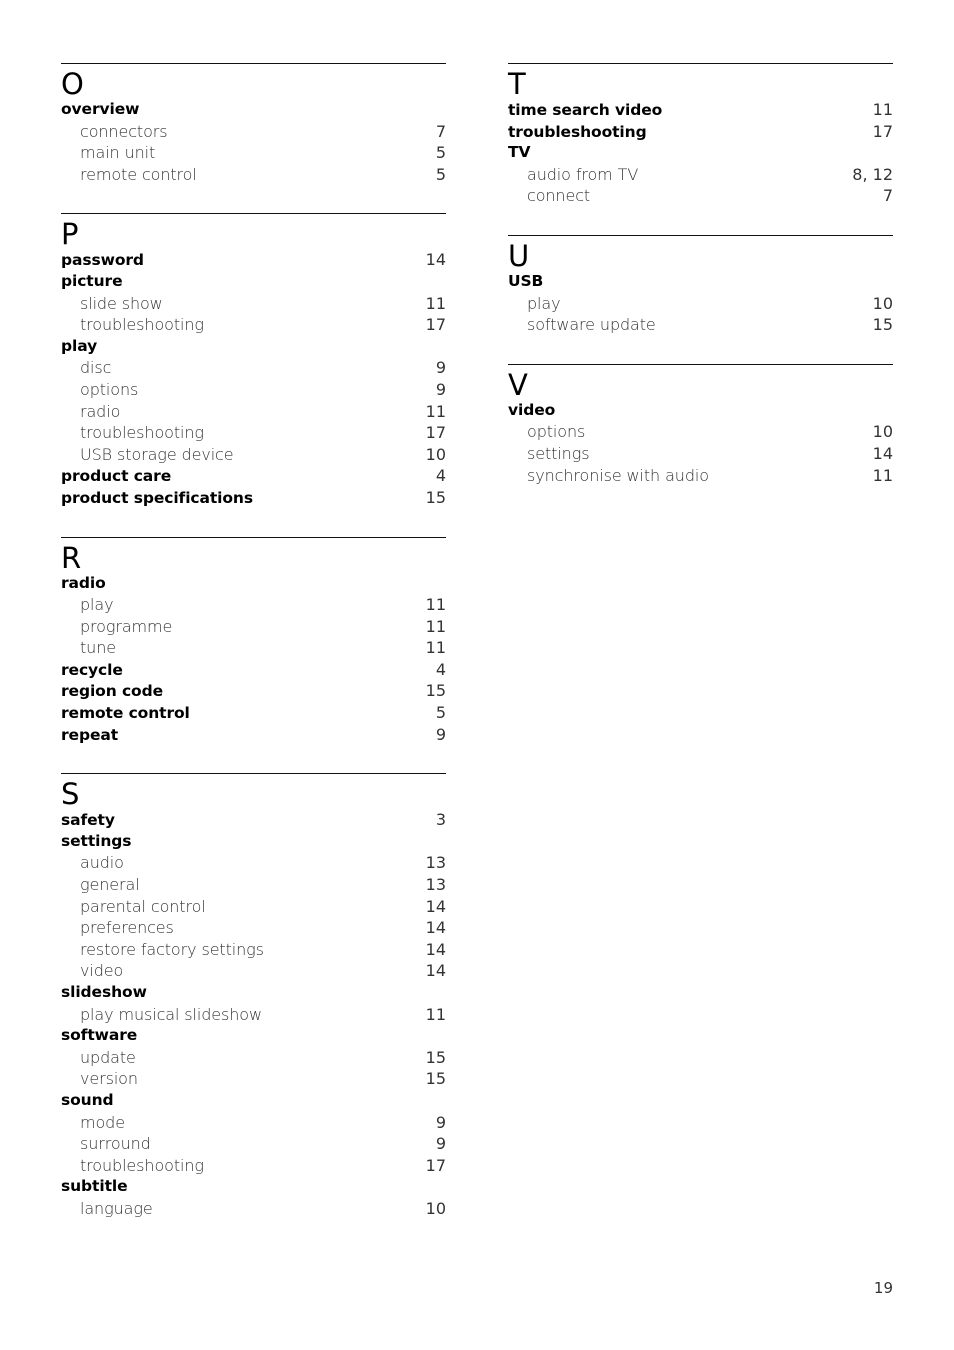 This screenshot has height=1350, width=954. What do you see at coordinates (98, 648) in the screenshot?
I see `entry-term: tune` at bounding box center [98, 648].